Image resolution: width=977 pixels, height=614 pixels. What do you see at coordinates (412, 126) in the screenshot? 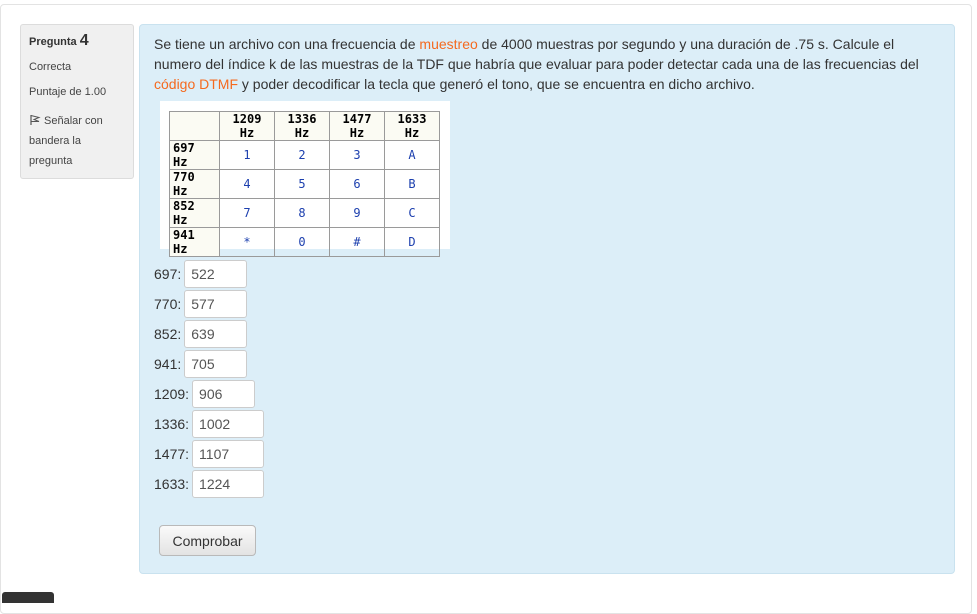
I see `col-header: 1633 Hz` at bounding box center [412, 126].